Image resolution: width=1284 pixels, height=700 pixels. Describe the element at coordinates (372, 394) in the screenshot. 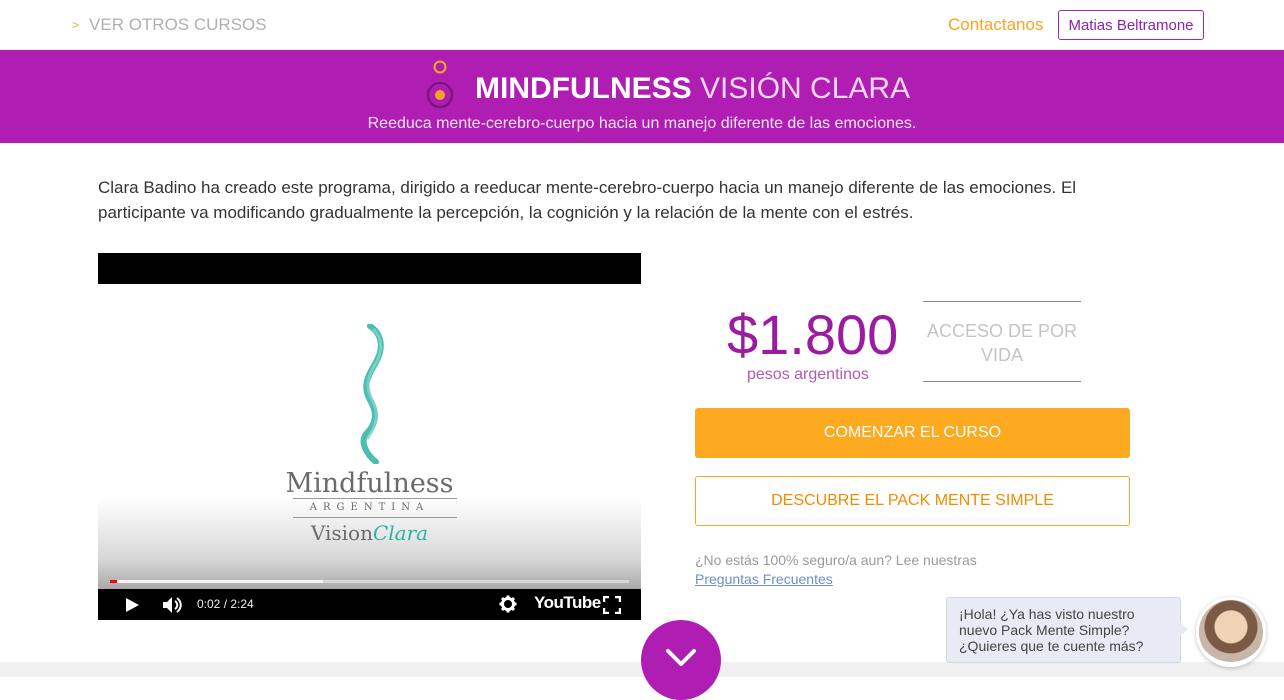

I see `teal-spine-logo-icon` at that location.